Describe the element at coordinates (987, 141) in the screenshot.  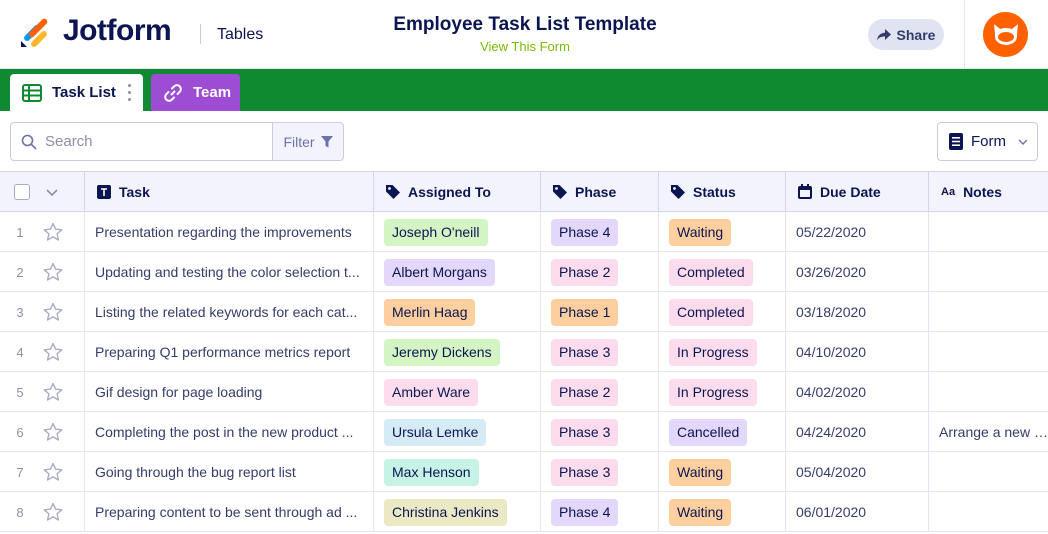
I see `form-button: Form` at that location.